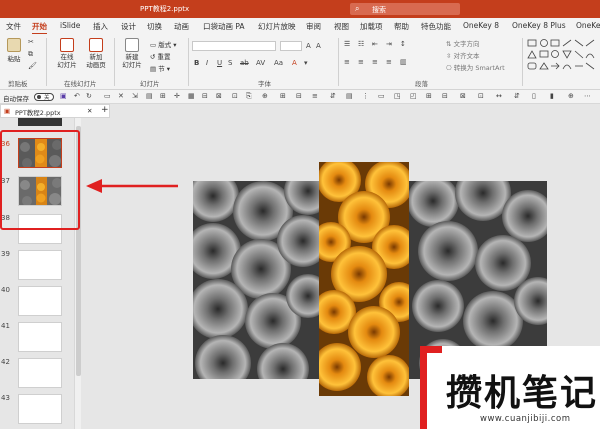 This screenshot has width=600, height=429. I want to click on redo-icon: ↻, so click(89, 96).